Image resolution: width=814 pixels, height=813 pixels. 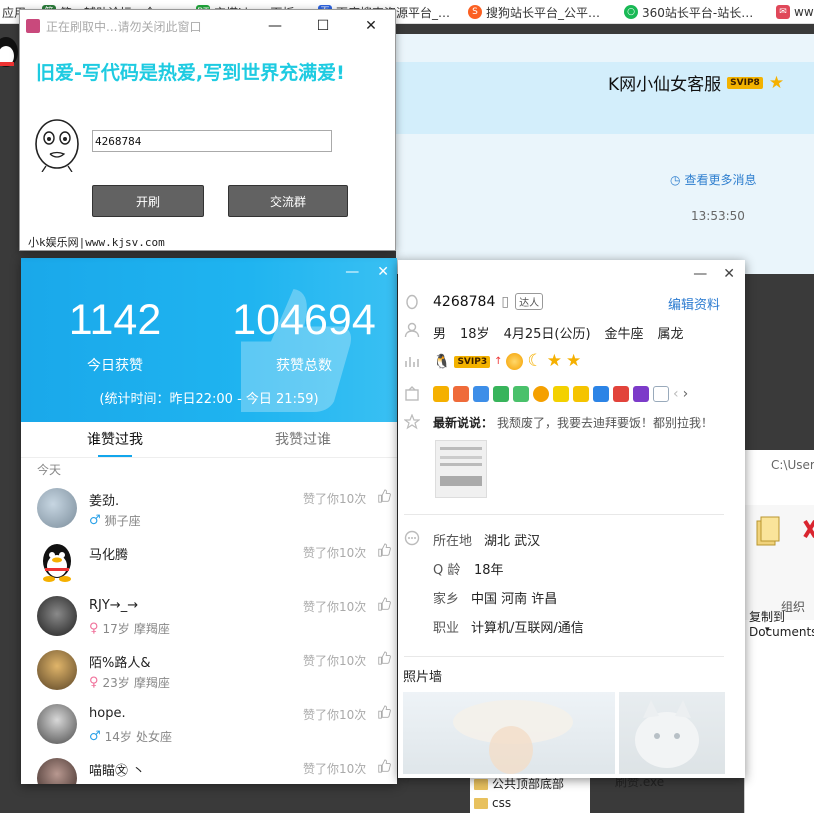 I want to click on location-label: 所在地, so click(x=453, y=541).